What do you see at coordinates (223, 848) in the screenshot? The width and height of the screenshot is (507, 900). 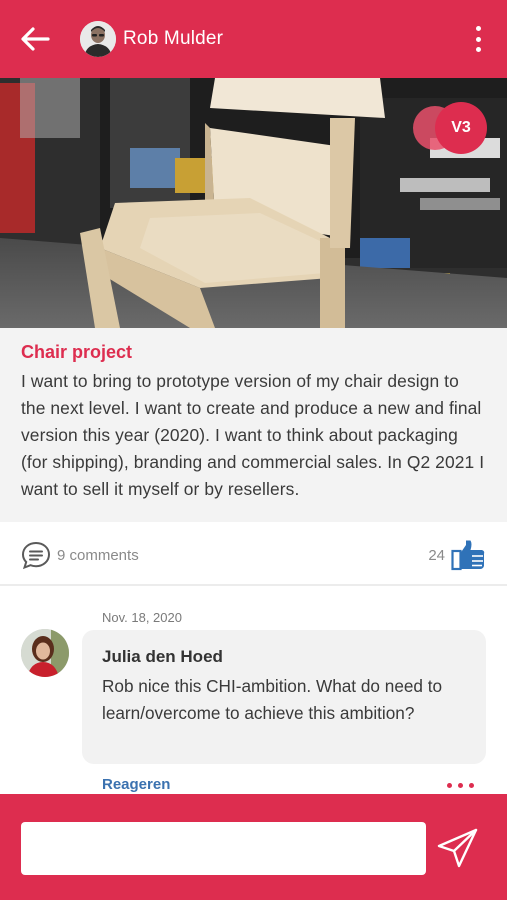 I see `comment-input` at bounding box center [223, 848].